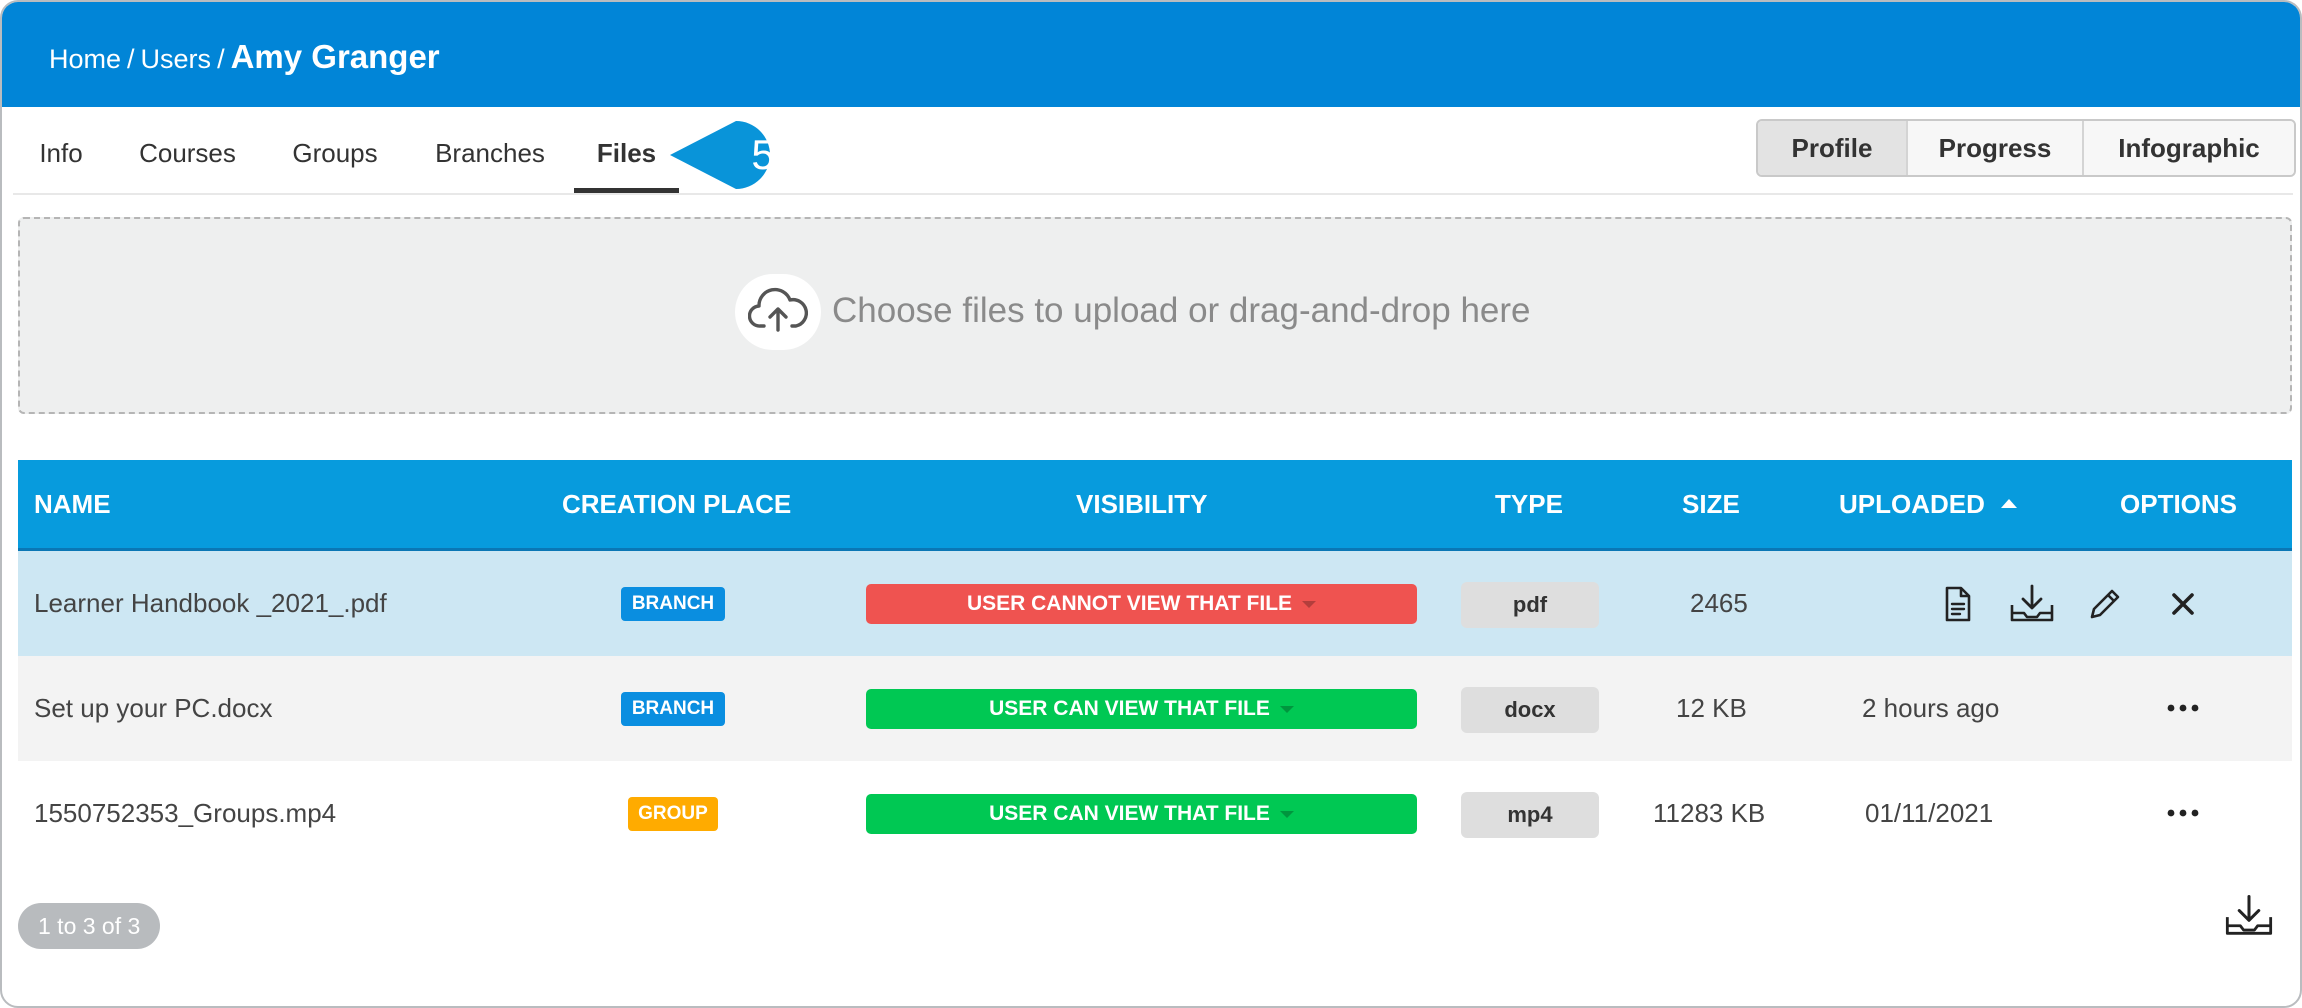 The width and height of the screenshot is (2302, 1008). Describe the element at coordinates (85, 59) in the screenshot. I see `breadcrumb-home-link: Home` at that location.